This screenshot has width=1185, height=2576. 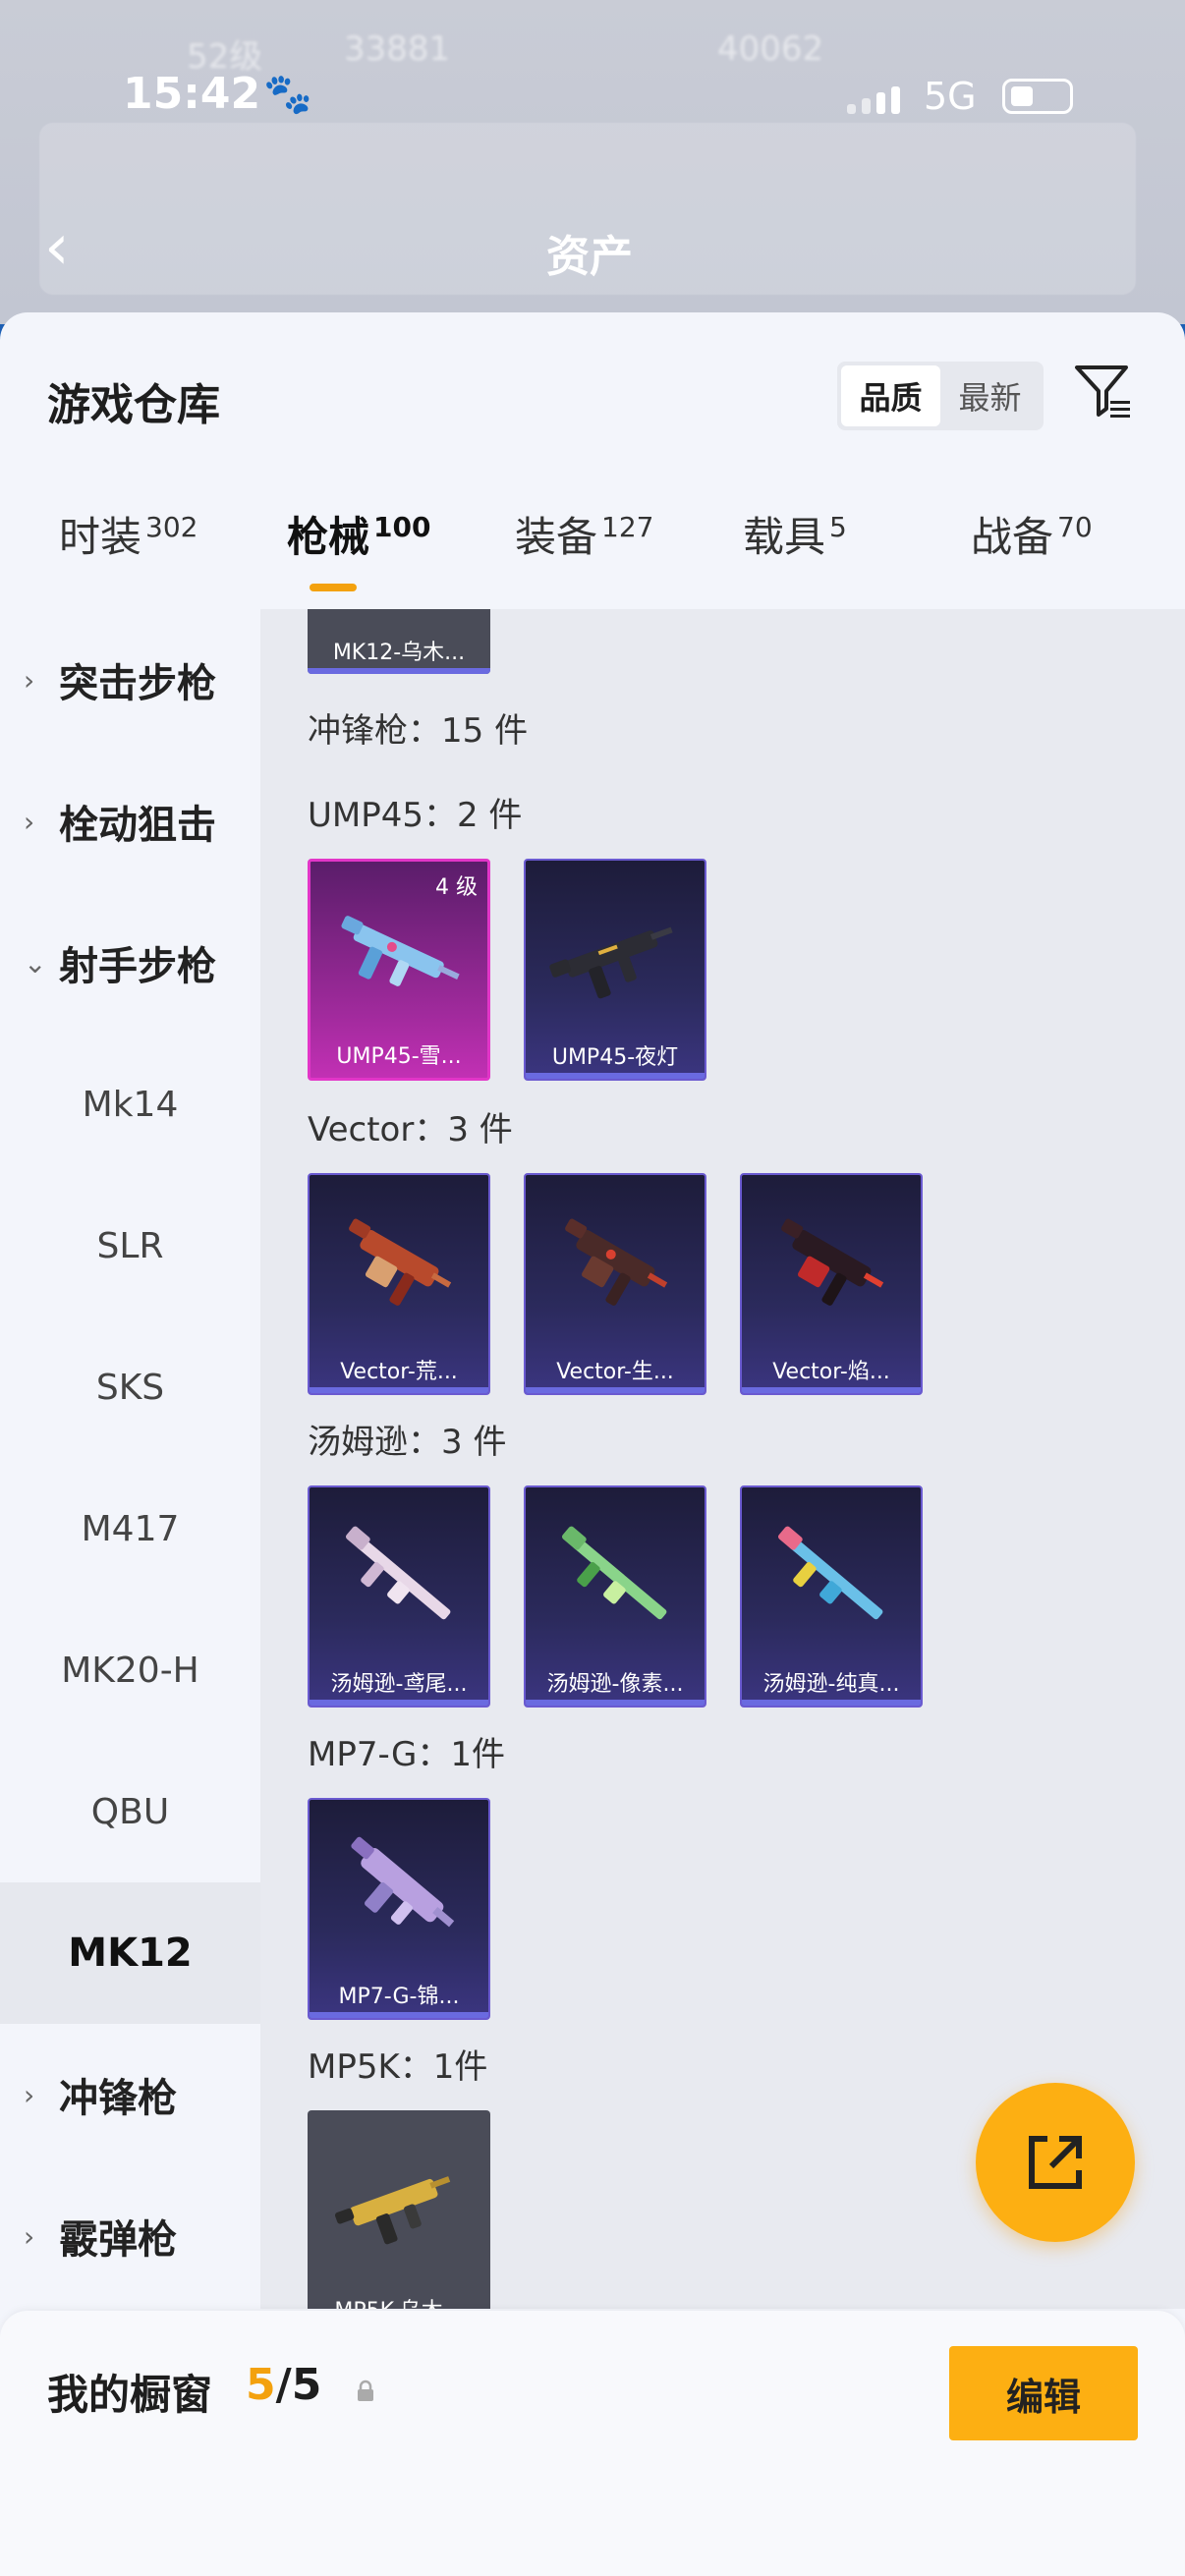 I want to click on sidebar-item-label: 突击步枪, so click(x=137, y=683).